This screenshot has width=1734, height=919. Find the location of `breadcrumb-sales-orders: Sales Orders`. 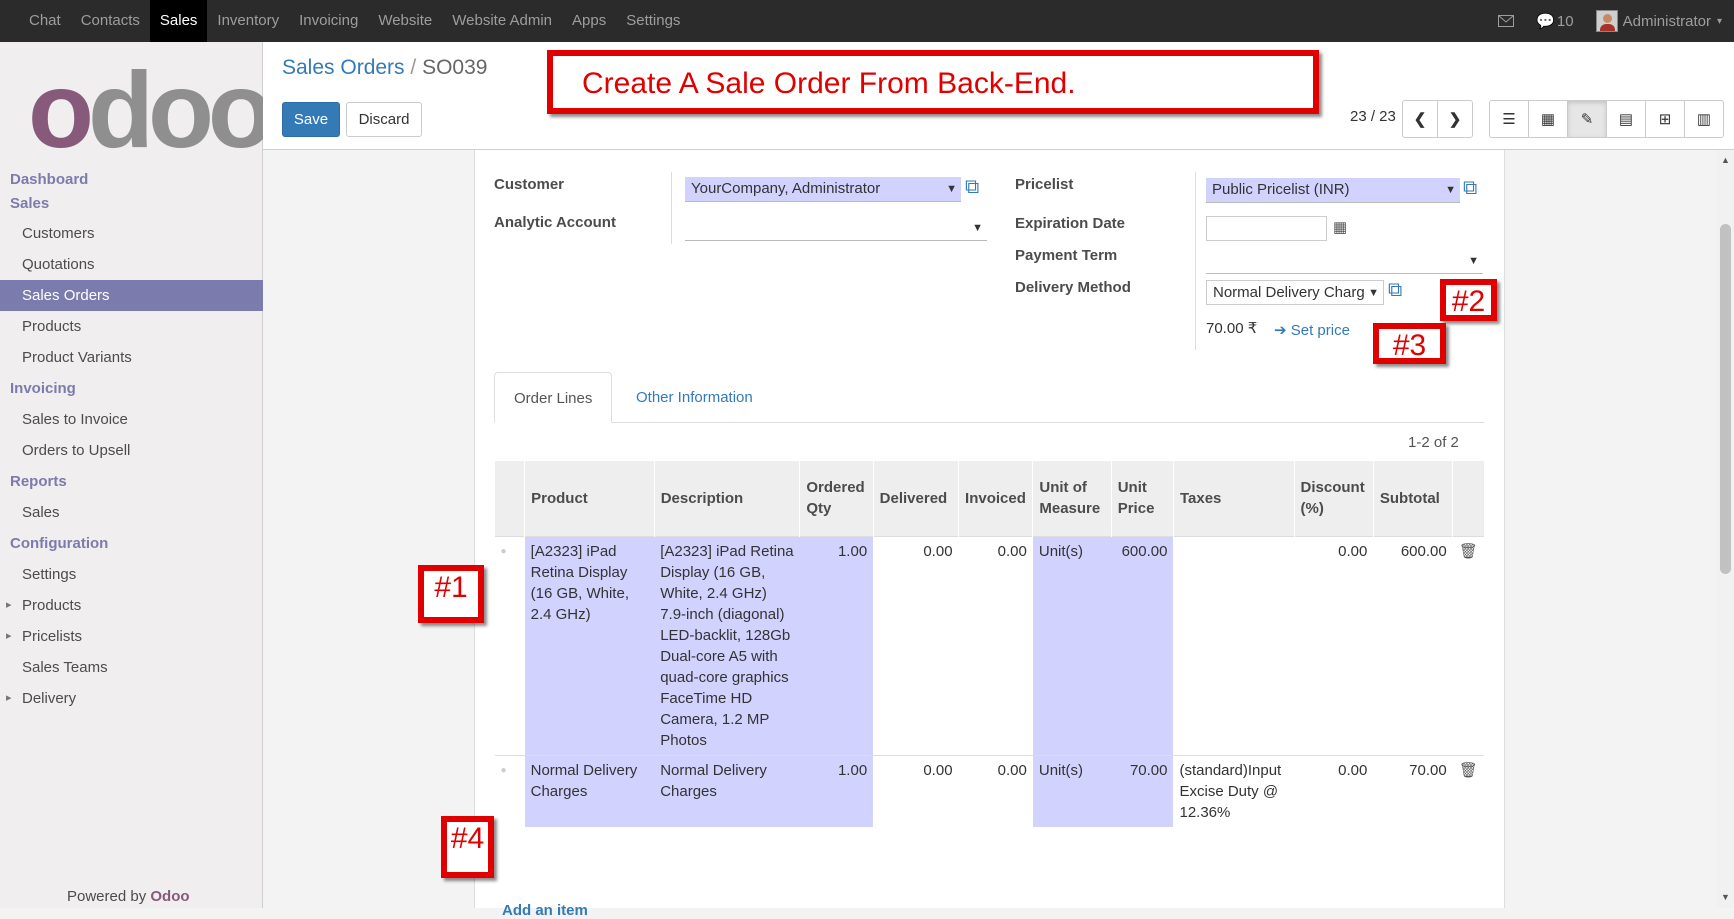

breadcrumb-sales-orders: Sales Orders is located at coordinates (343, 67).